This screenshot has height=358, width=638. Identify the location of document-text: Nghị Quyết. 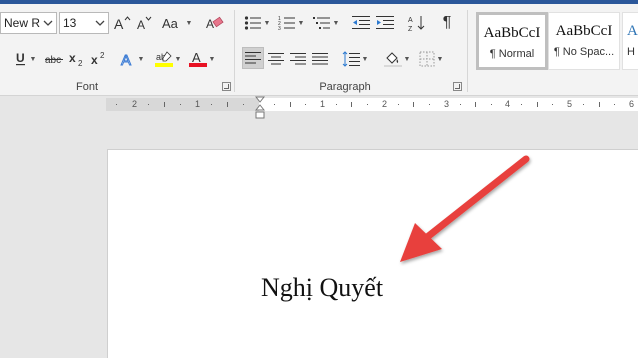
(322, 288).